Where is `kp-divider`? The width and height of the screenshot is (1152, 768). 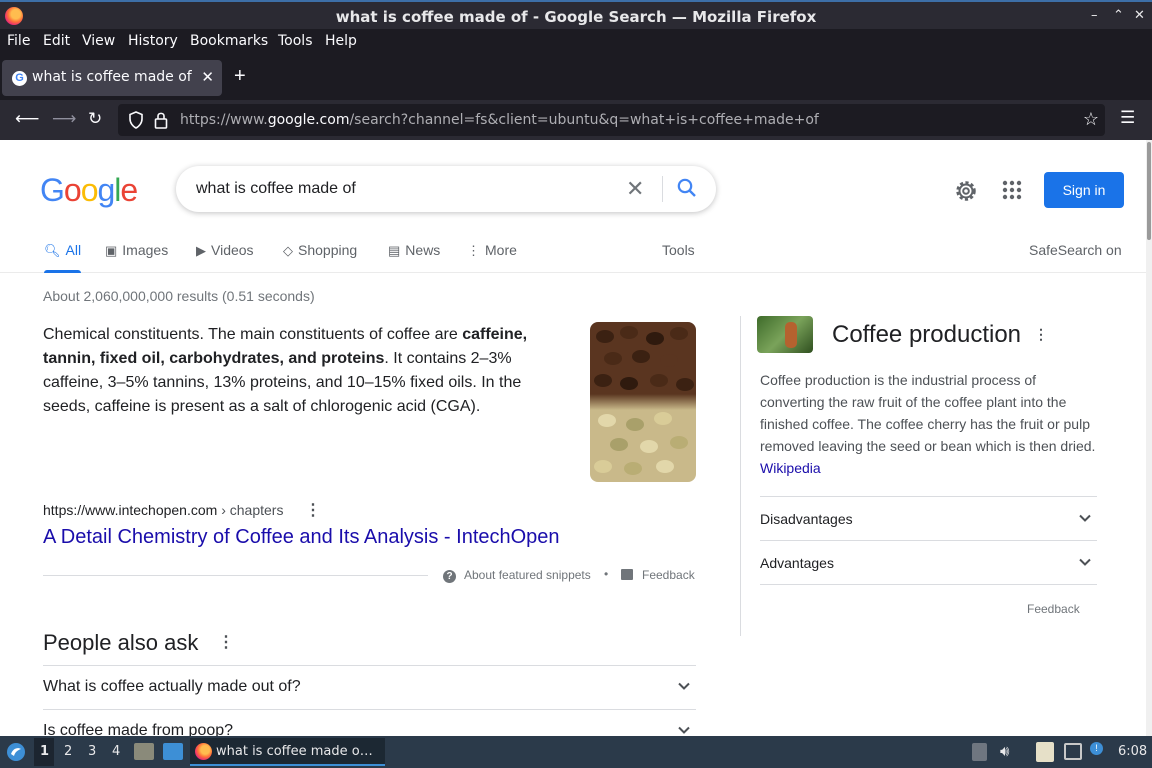
kp-divider is located at coordinates (928, 584).